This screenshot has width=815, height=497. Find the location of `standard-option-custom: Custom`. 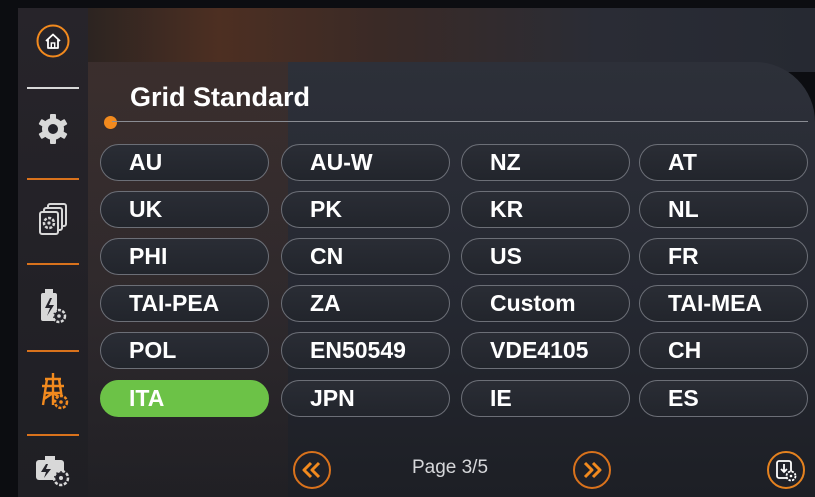

standard-option-custom: Custom is located at coordinates (545, 303).